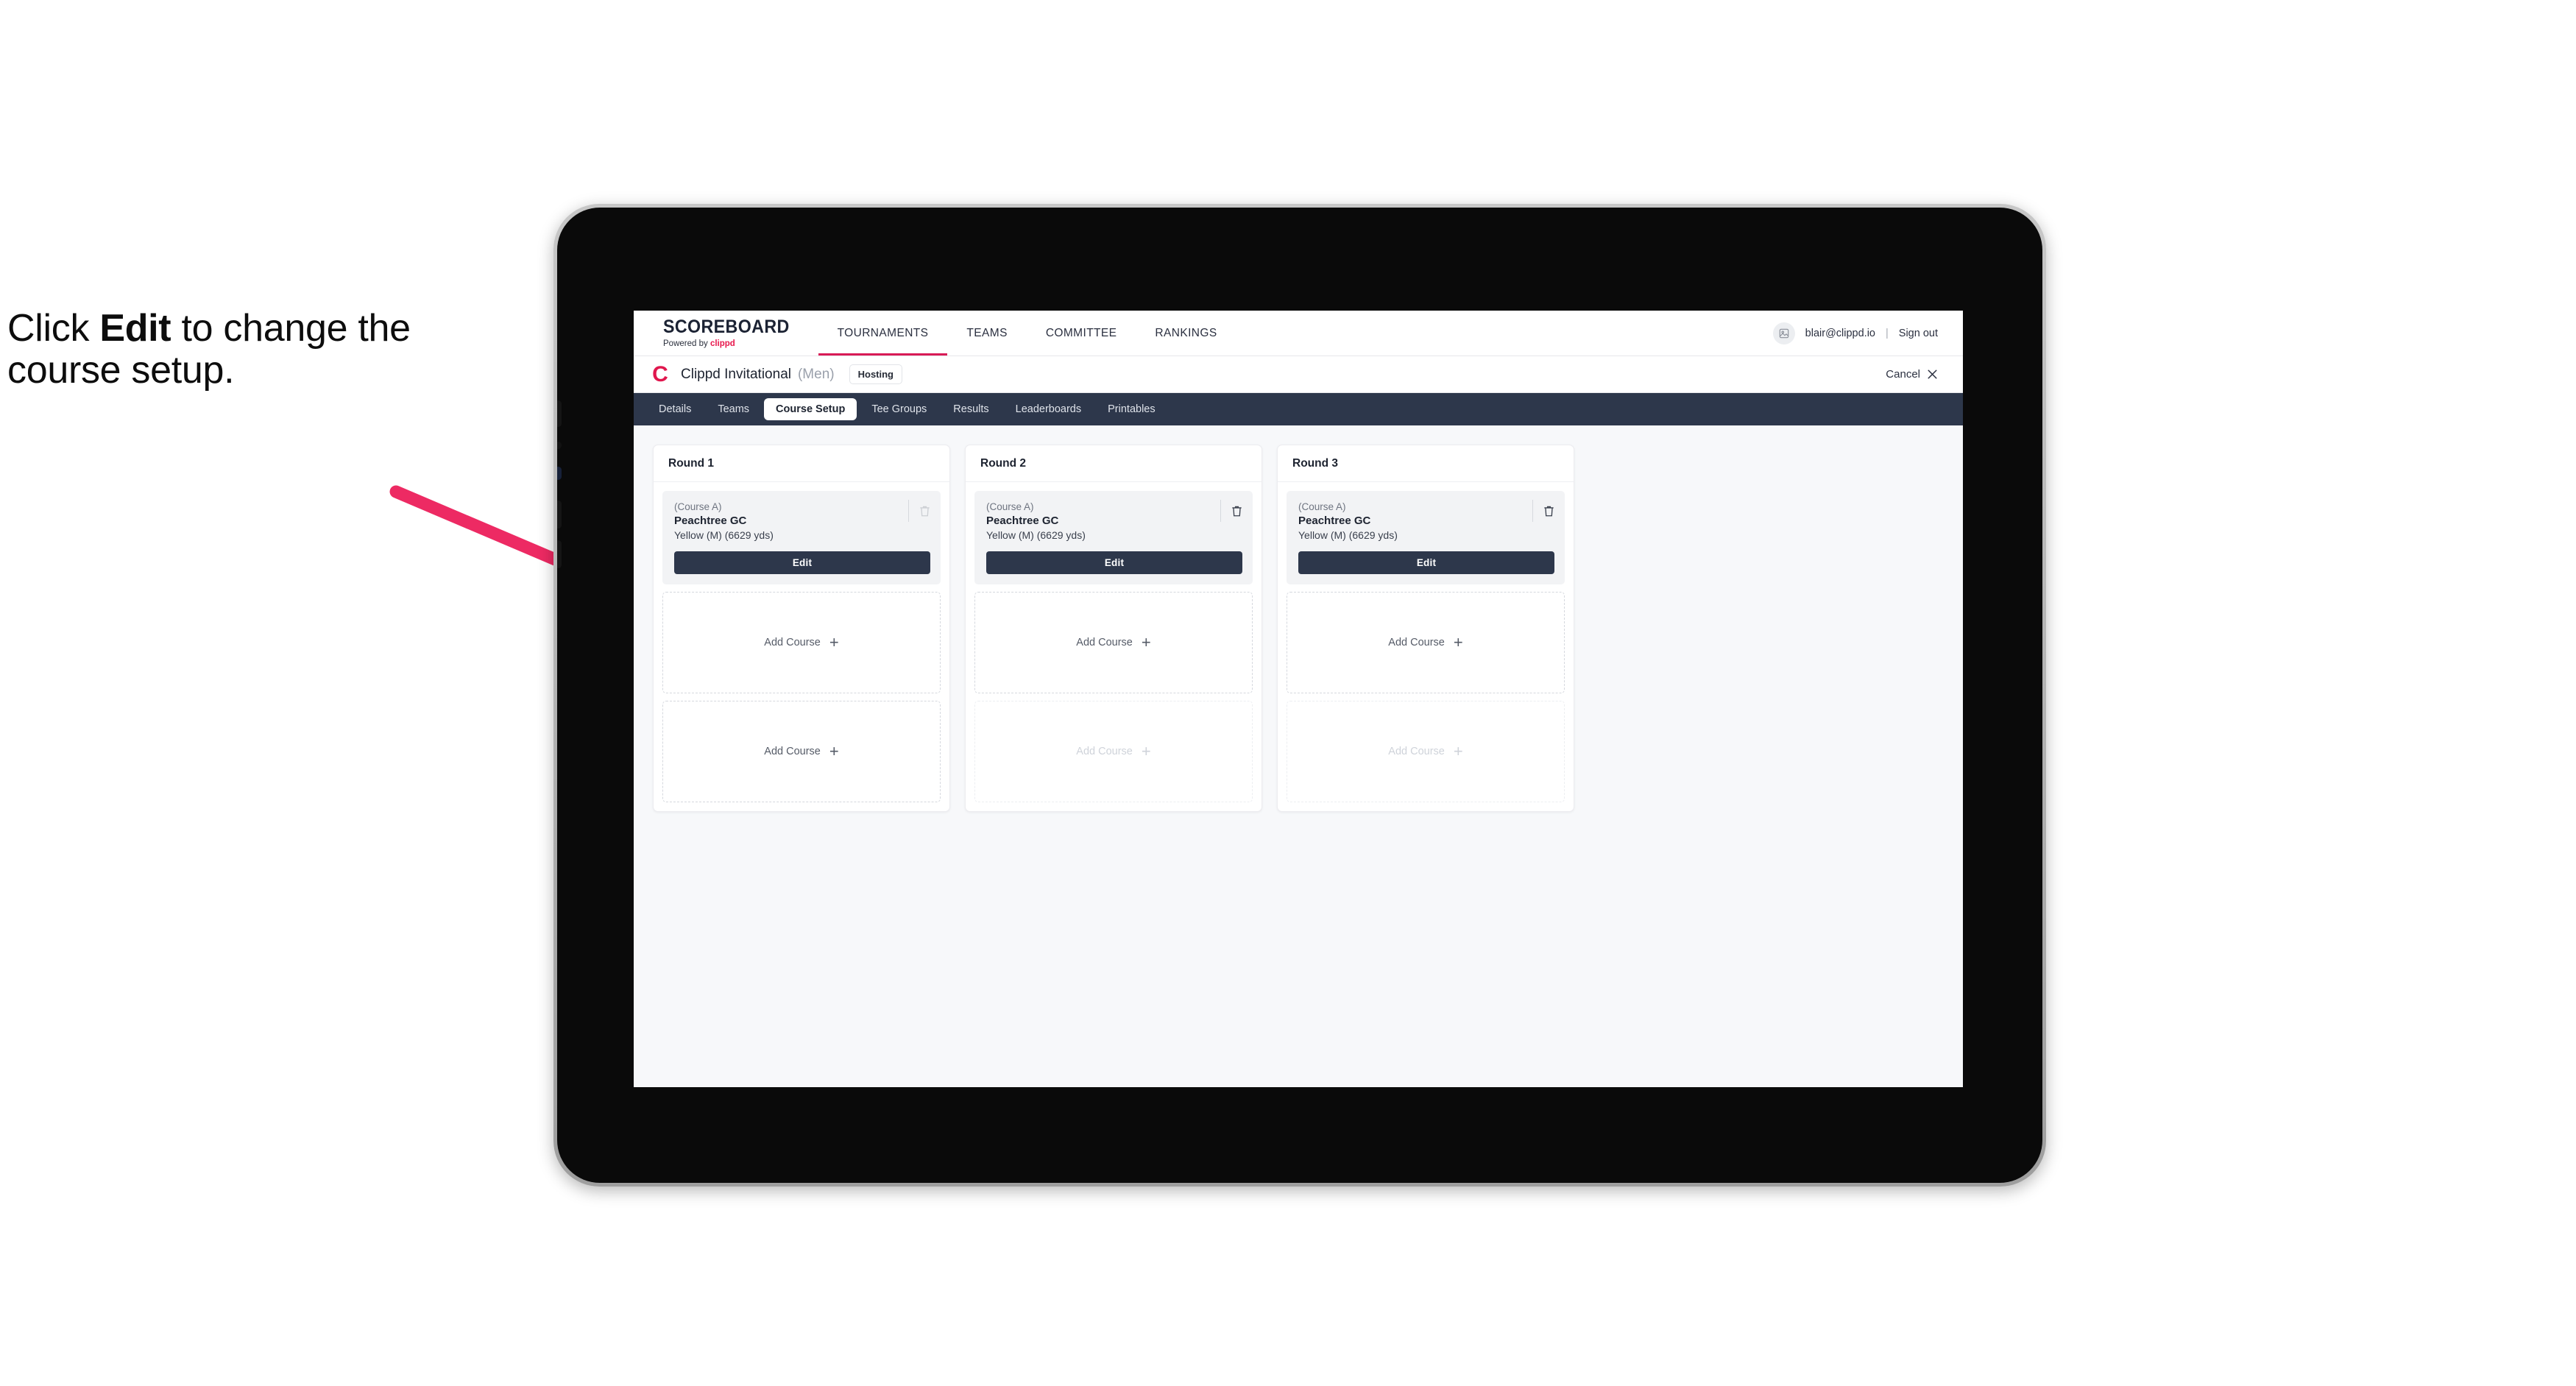 This screenshot has width=2576, height=1386. Describe the element at coordinates (1049, 409) in the screenshot. I see `tab-leaderboards: Leaderboards` at that location.